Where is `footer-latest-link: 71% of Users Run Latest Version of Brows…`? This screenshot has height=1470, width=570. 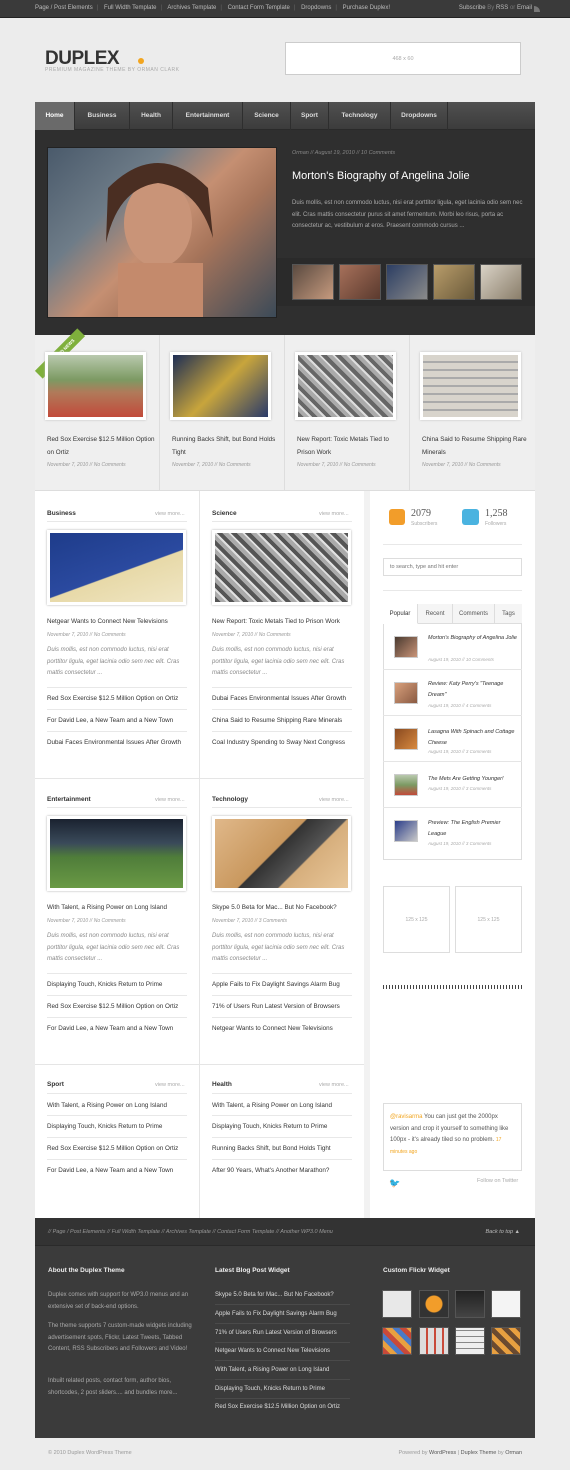 footer-latest-link: 71% of Users Run Latest Version of Brows… is located at coordinates (276, 1333).